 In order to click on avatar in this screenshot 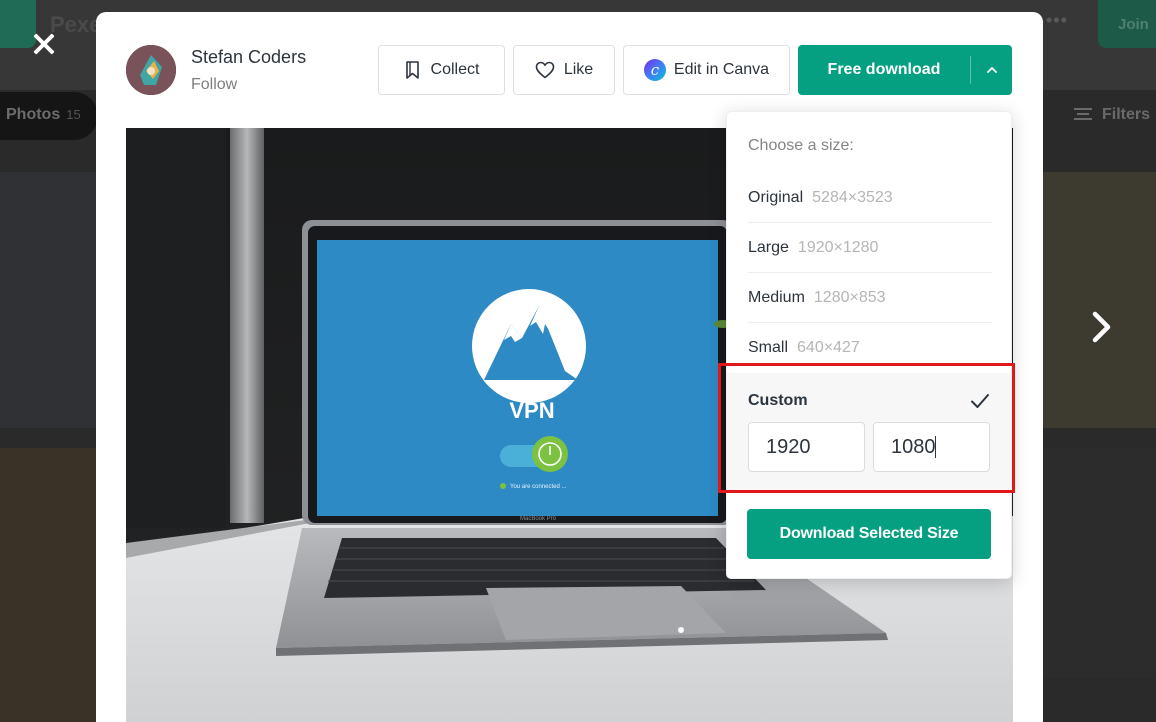, I will do `click(151, 70)`.